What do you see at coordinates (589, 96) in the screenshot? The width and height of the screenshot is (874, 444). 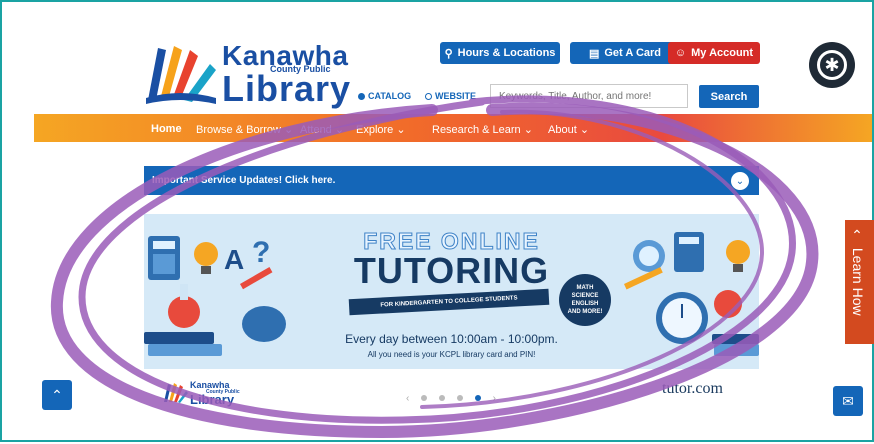 I see `search-input` at bounding box center [589, 96].